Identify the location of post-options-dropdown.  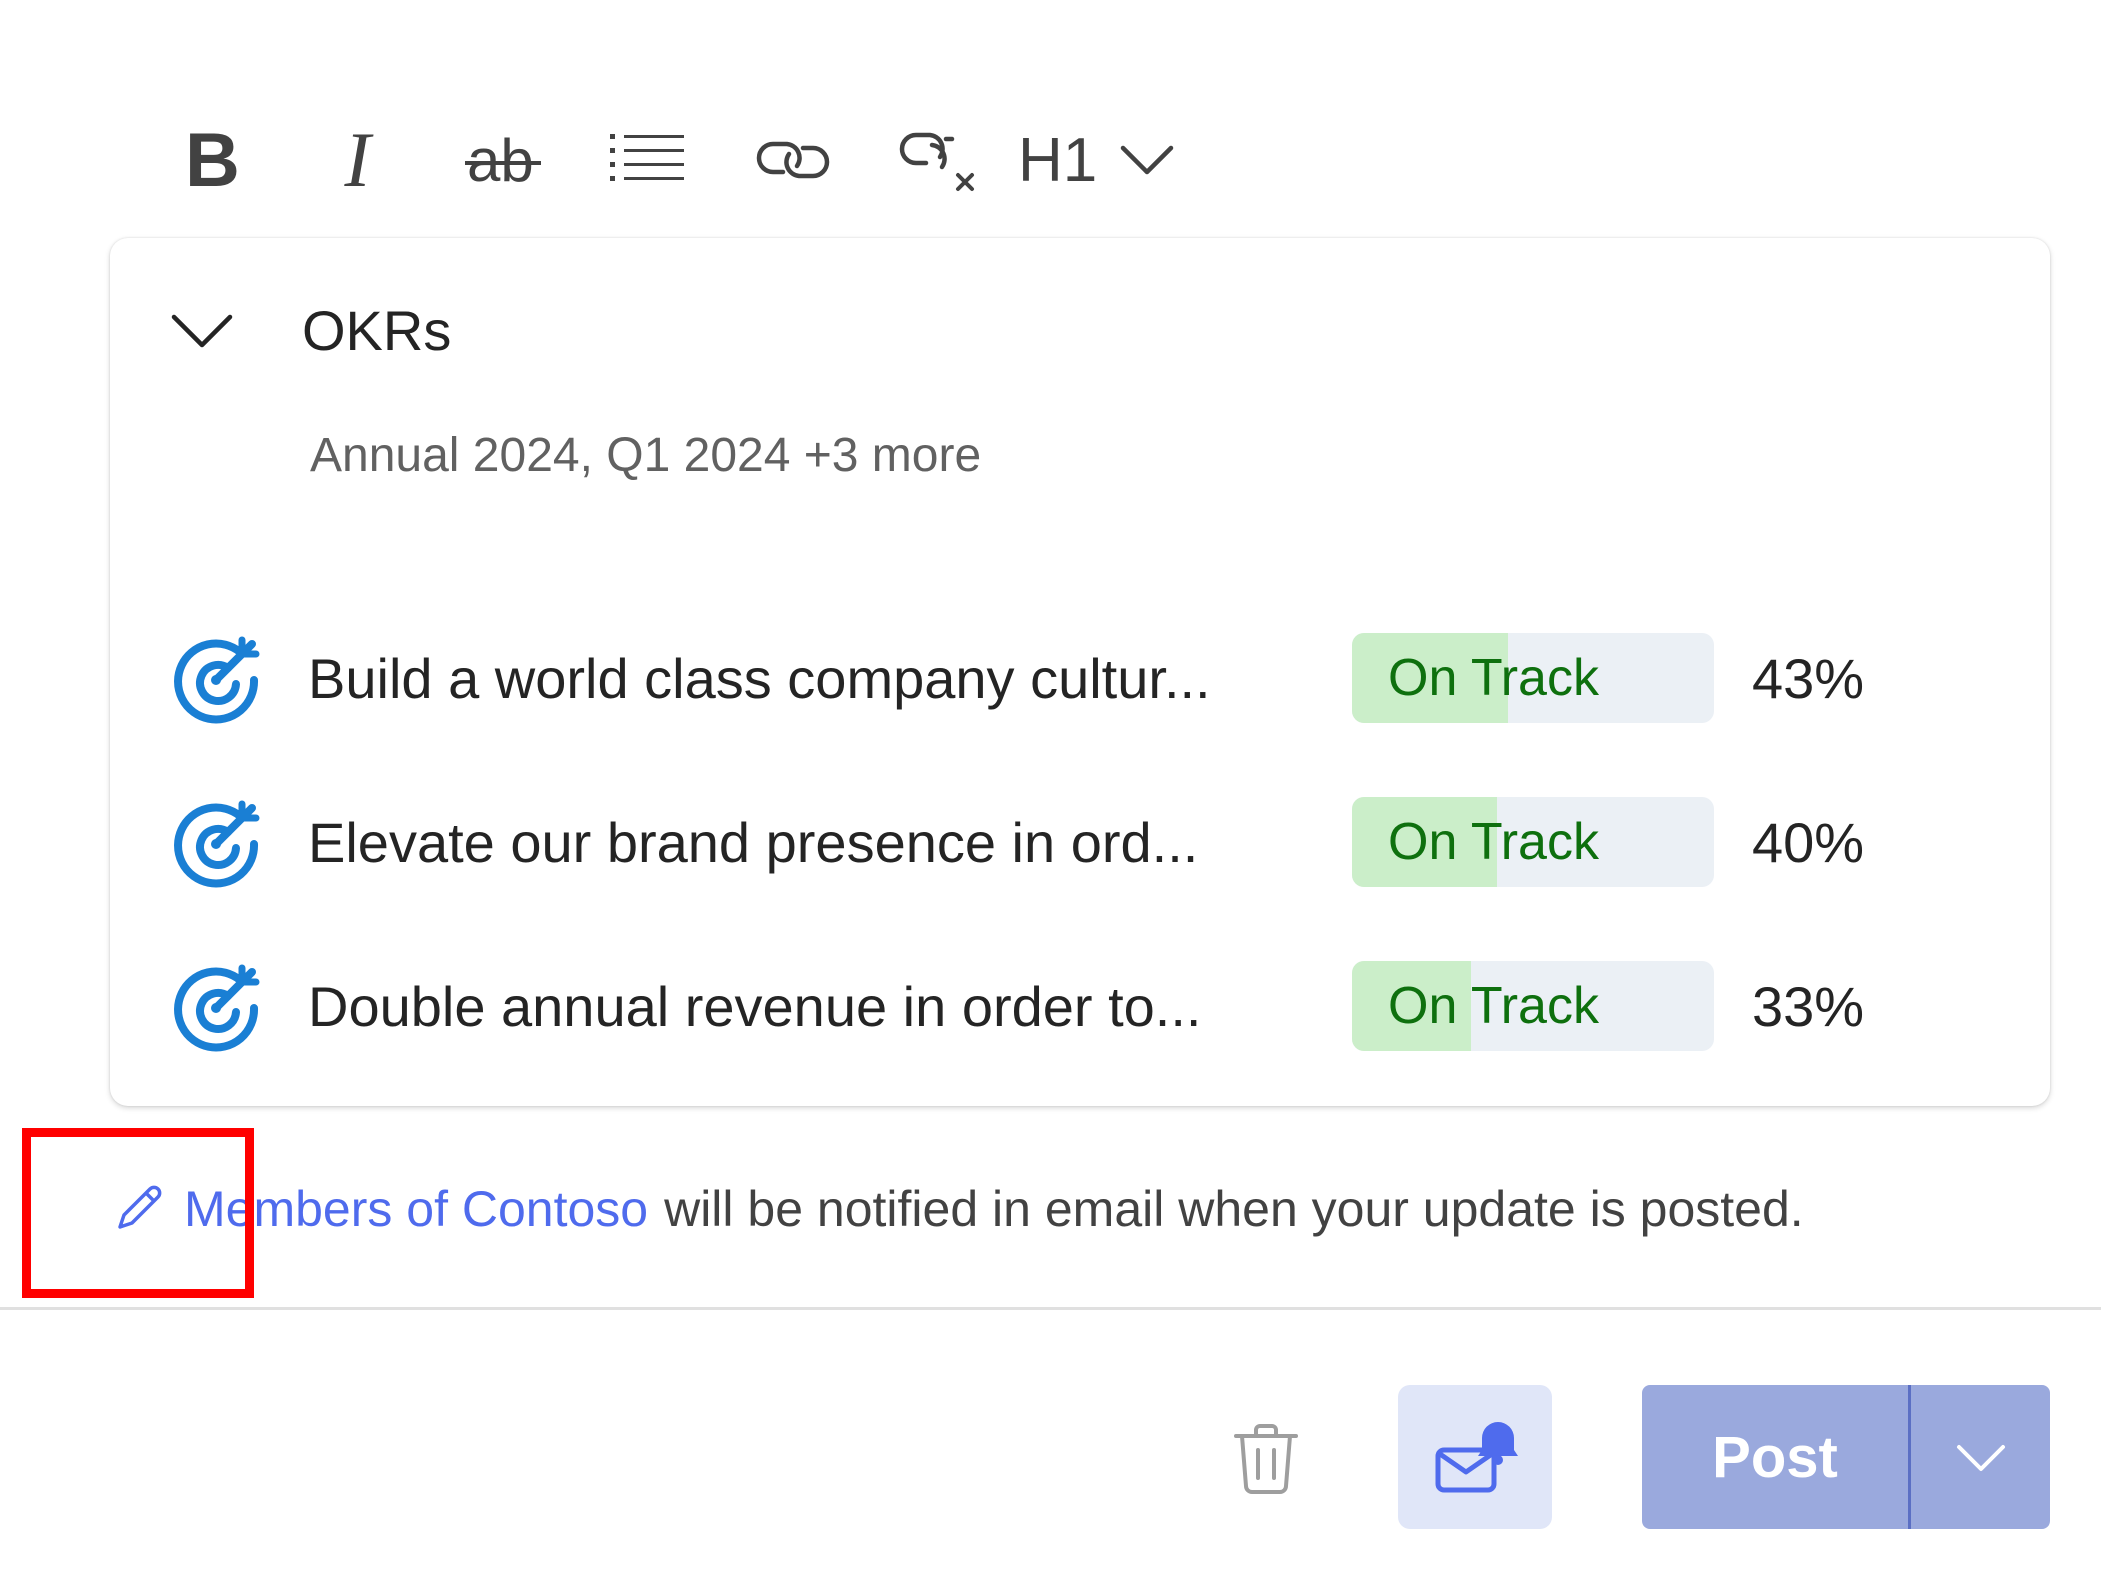
(1980, 1457).